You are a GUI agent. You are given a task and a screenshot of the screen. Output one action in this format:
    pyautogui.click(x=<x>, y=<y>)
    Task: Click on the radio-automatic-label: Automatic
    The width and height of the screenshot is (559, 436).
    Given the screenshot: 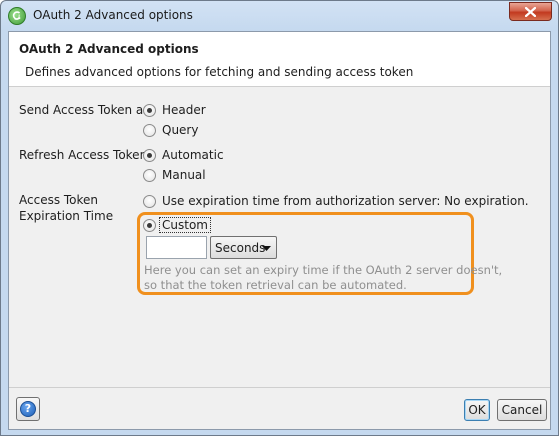 What is the action you would take?
    pyautogui.click(x=193, y=155)
    